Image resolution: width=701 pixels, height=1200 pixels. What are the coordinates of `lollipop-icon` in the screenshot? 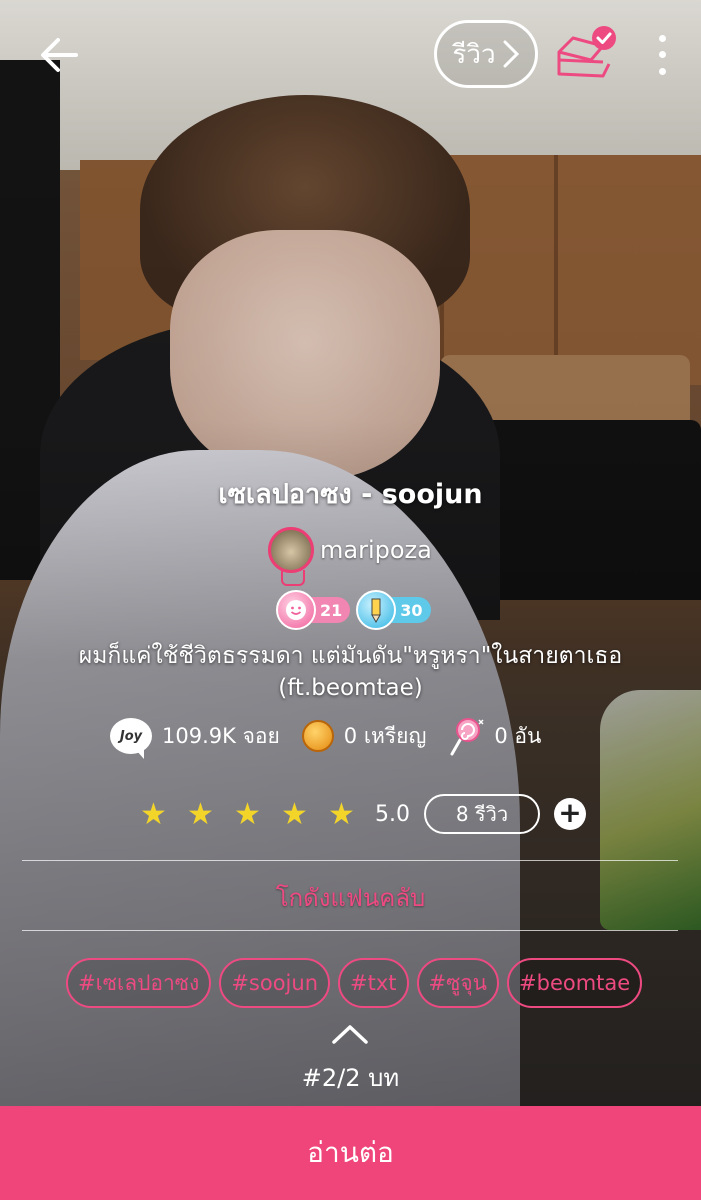 It's located at (467, 737).